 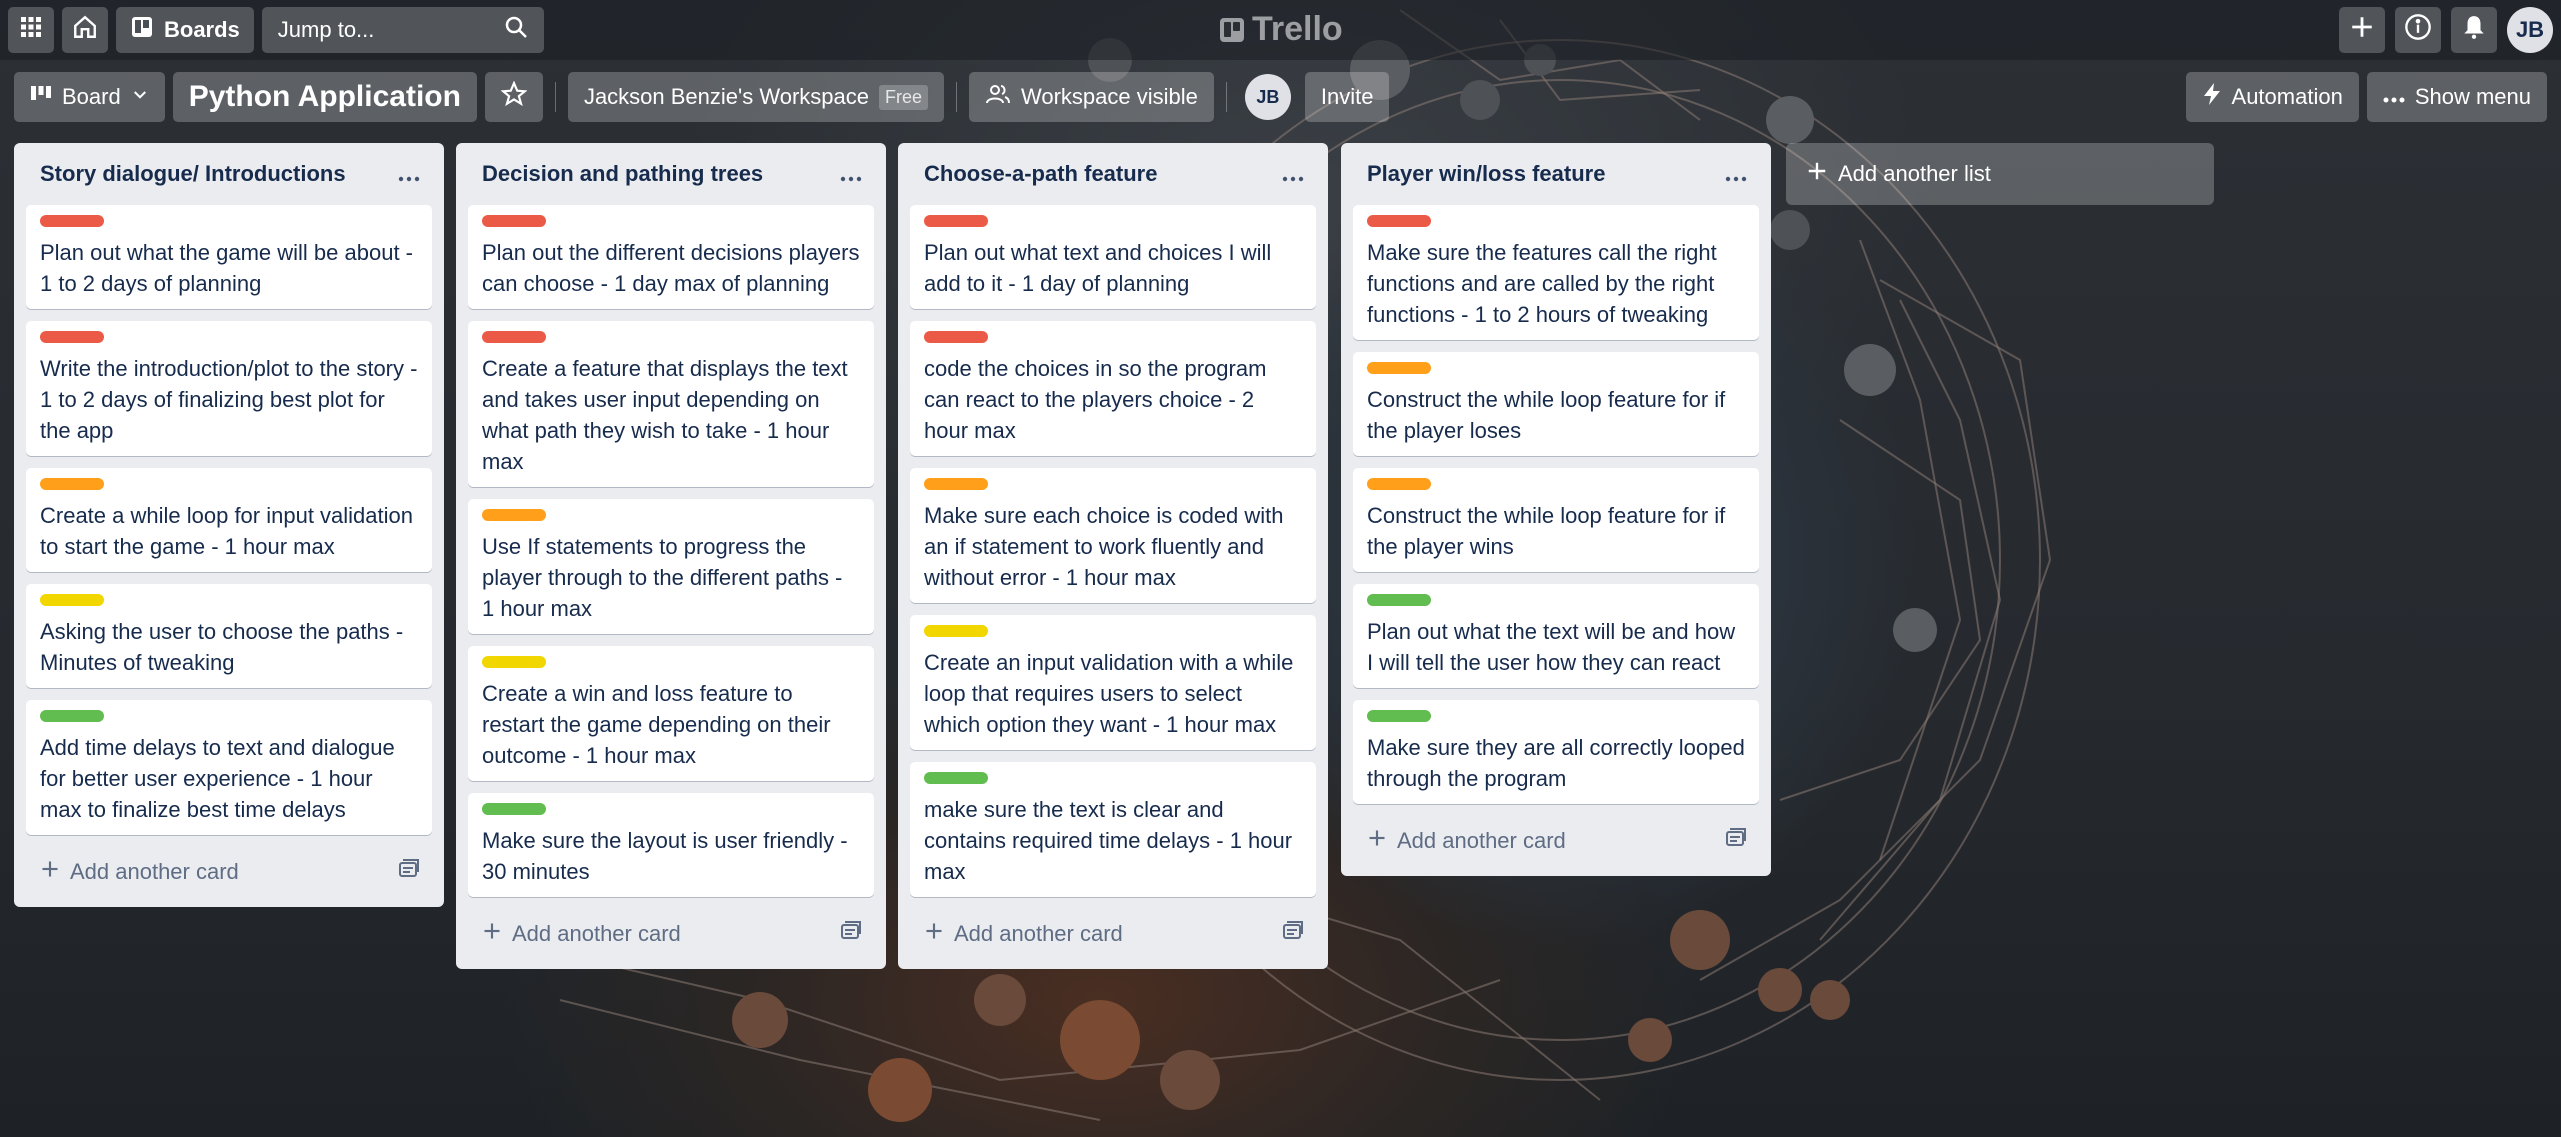 I want to click on visibility-button: Workspace visible, so click(x=1091, y=97).